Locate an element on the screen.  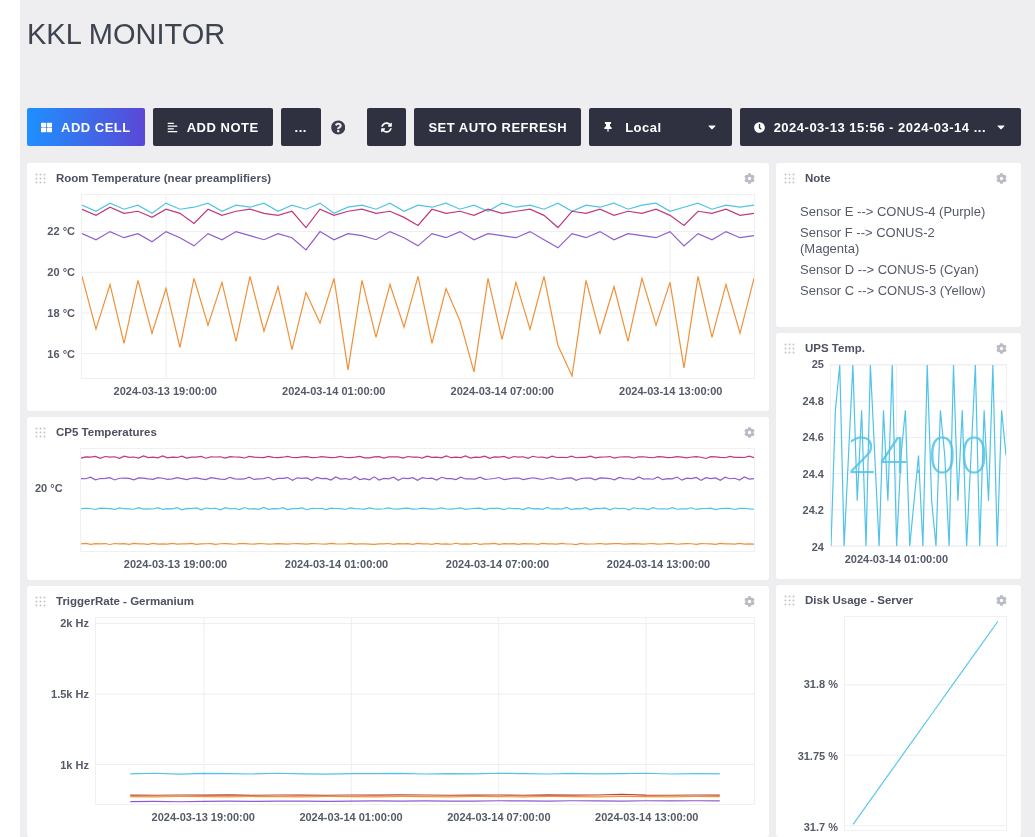
add-note-button: ADD NOTE is located at coordinates (212, 127).